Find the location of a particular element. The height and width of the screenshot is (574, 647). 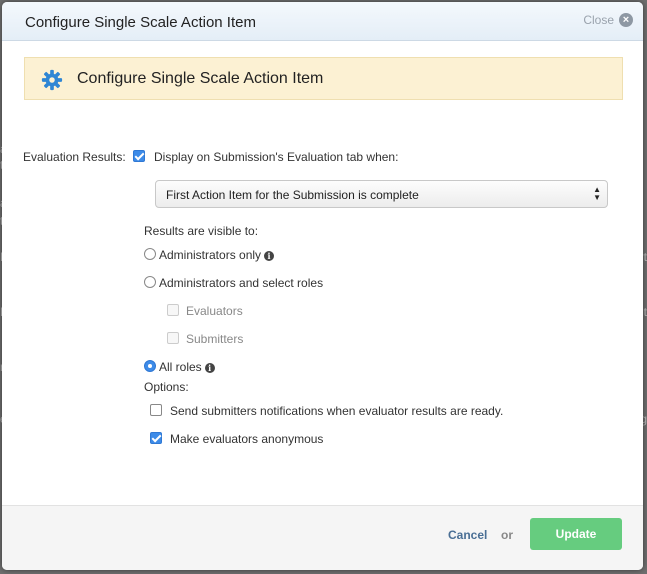

close-label: Close is located at coordinates (598, 20).